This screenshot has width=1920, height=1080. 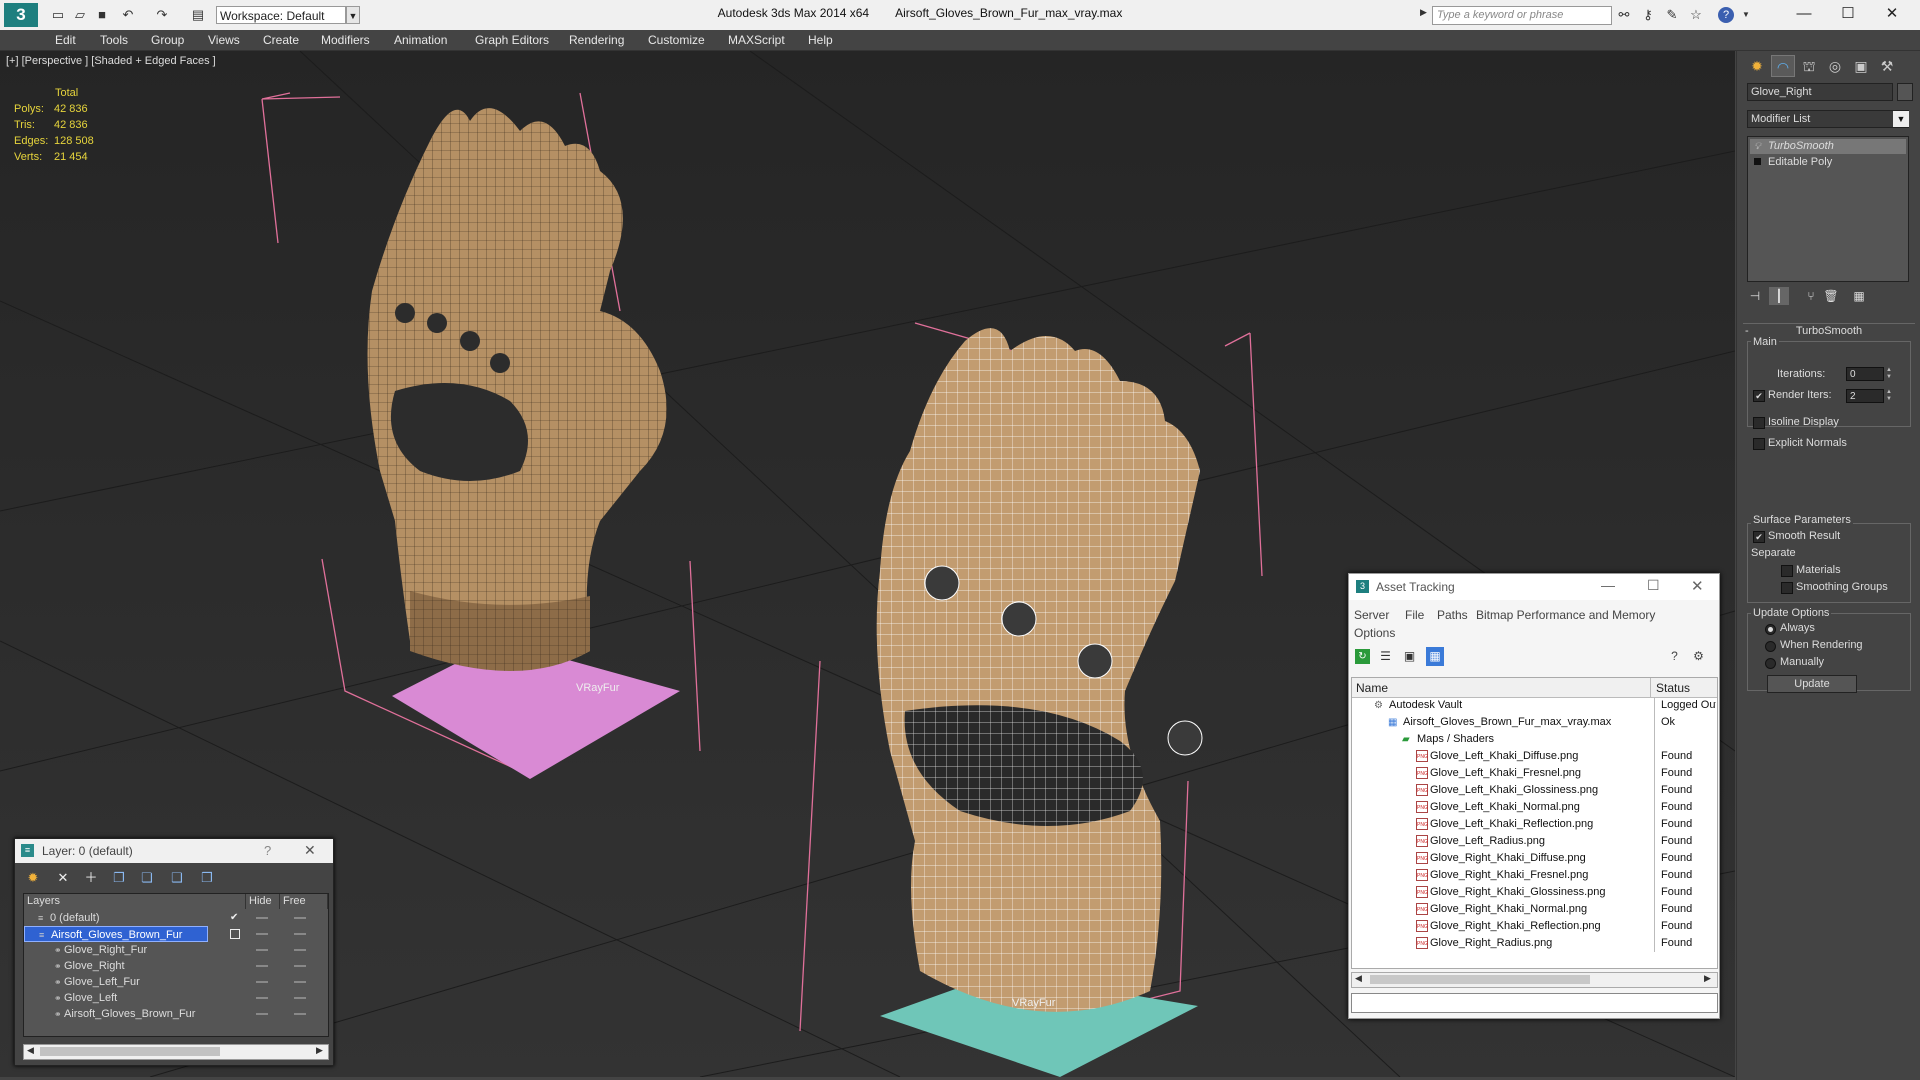 I want to click on redo-icon: ↷, so click(x=162, y=15).